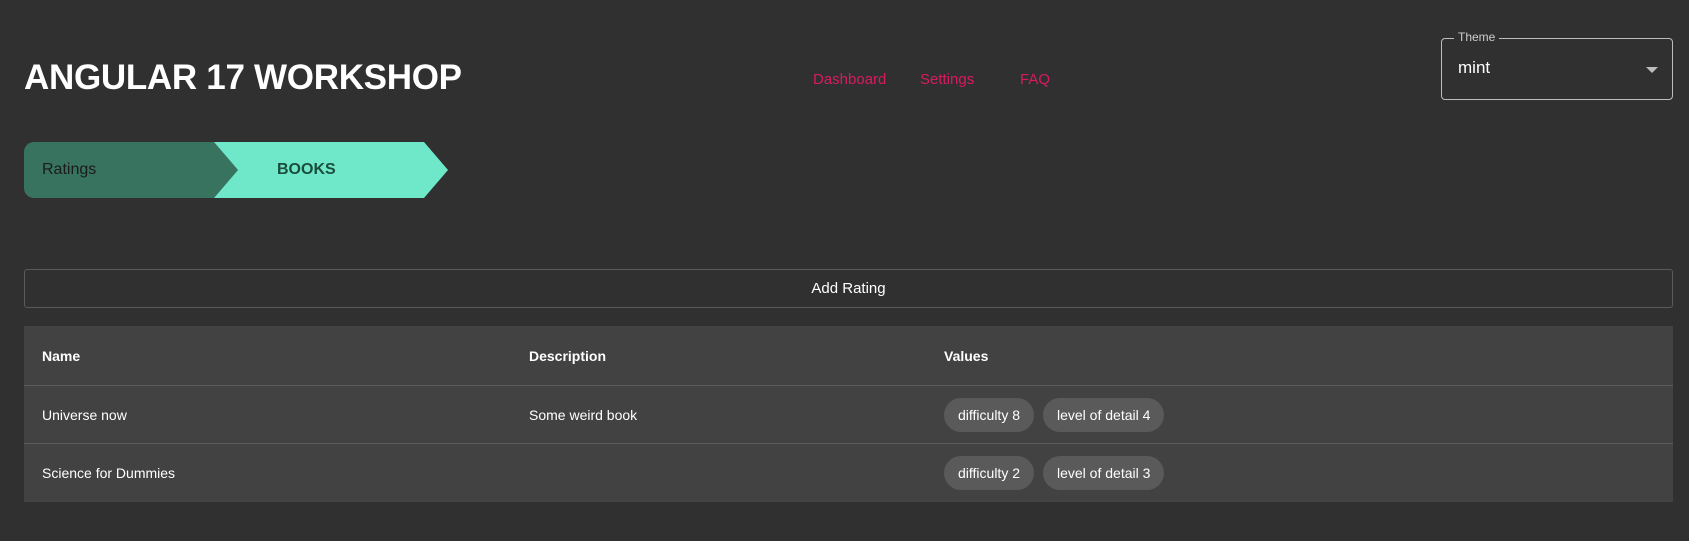  I want to click on row-description-cell: Some weird book, so click(583, 414).